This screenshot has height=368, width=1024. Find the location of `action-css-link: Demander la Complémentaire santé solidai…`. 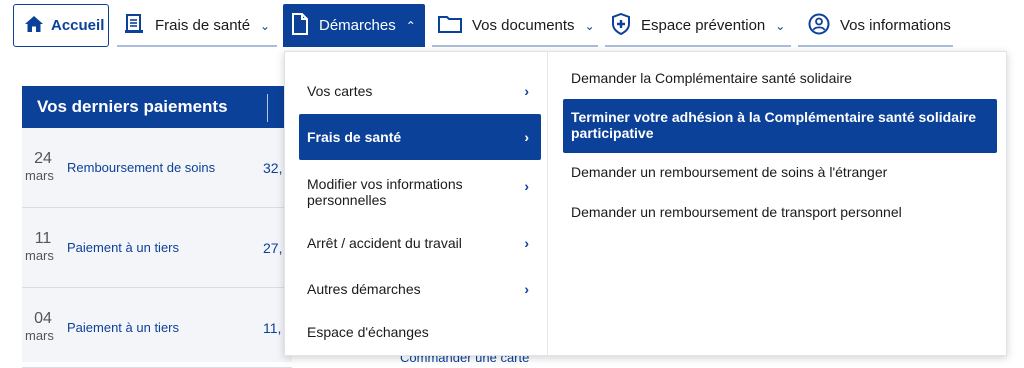

action-css-link: Demander la Complémentaire santé solidai… is located at coordinates (780, 80).